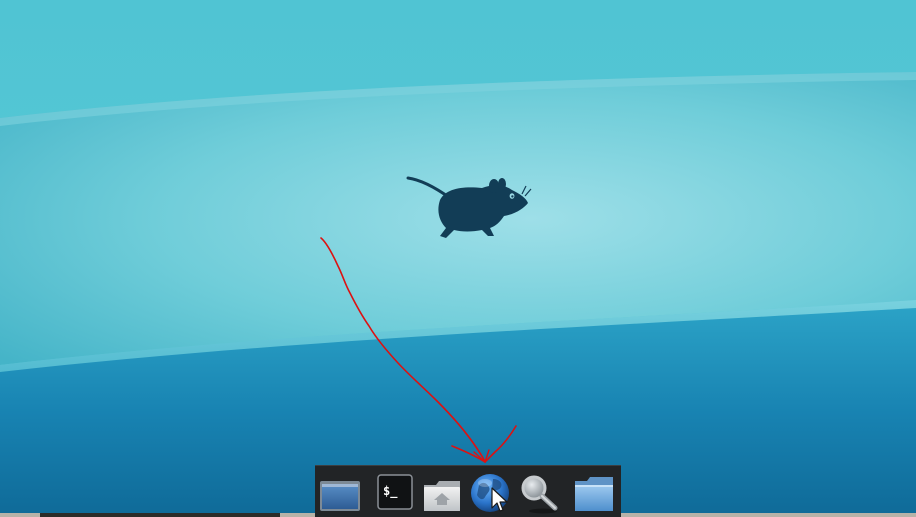 This screenshot has width=916, height=517. I want to click on dock-panel: $_, so click(468, 491).